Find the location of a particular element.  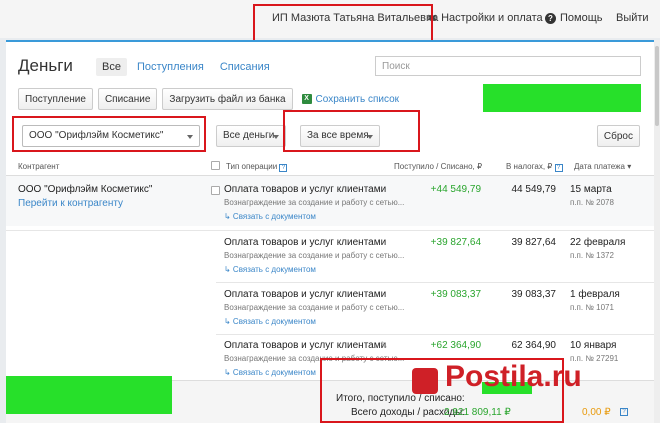

payment-date: 15 марта is located at coordinates (591, 189).